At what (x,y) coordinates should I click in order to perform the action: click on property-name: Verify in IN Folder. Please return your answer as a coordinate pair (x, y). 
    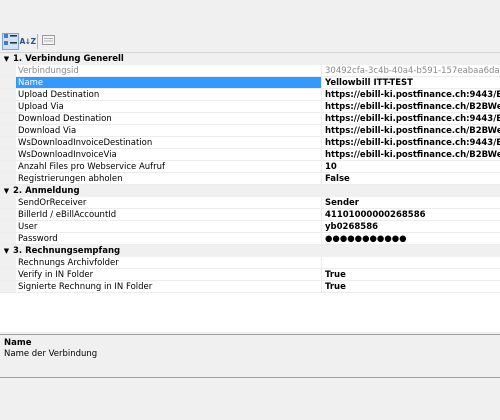
    Looking at the image, I should click on (169, 274).